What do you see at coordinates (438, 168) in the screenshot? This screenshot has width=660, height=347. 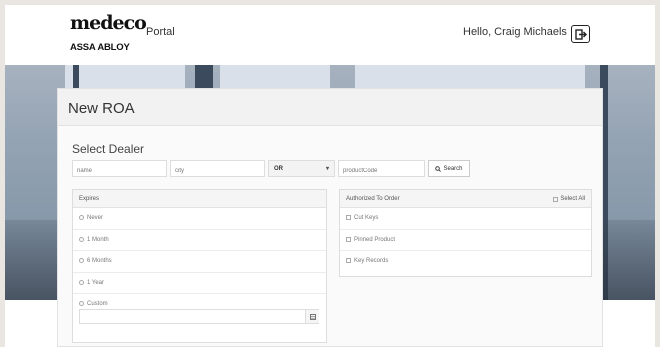 I see `search-icon` at bounding box center [438, 168].